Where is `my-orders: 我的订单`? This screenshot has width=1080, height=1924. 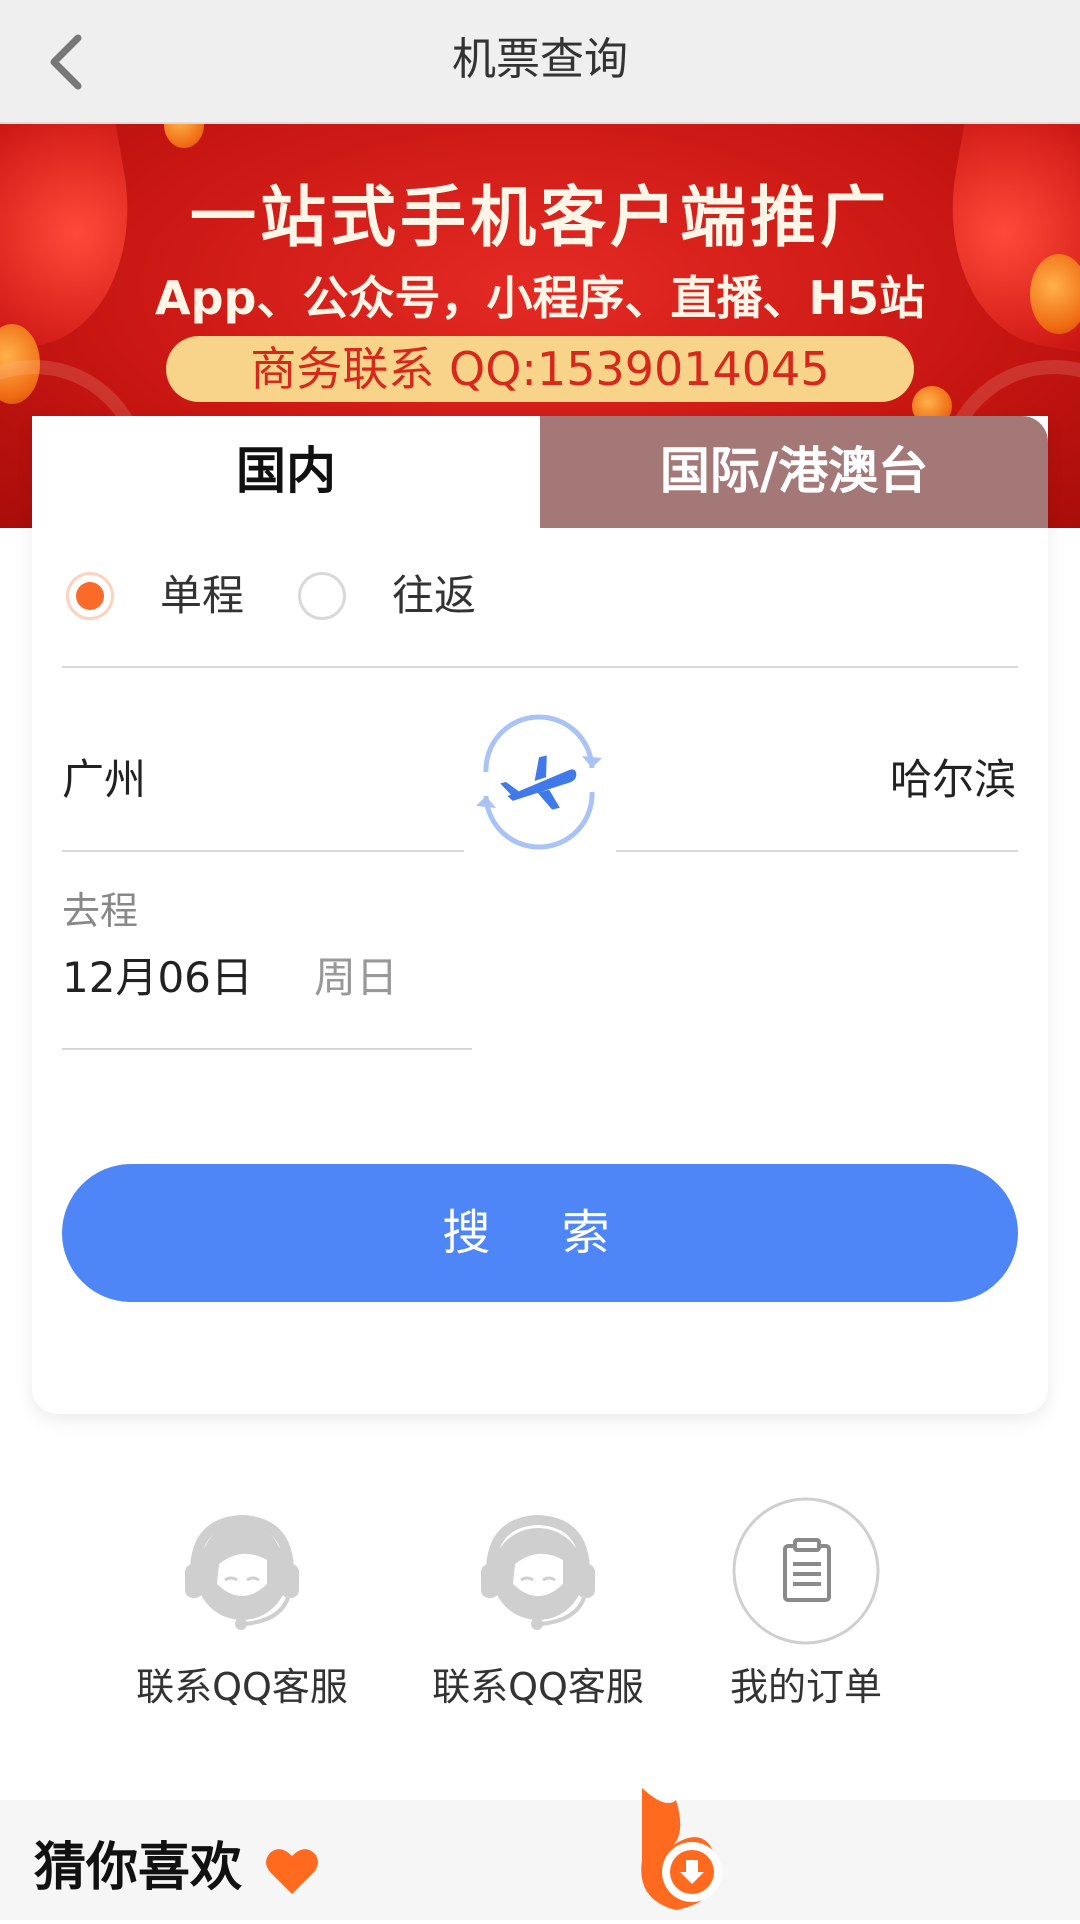 my-orders: 我的订单 is located at coordinates (806, 1604).